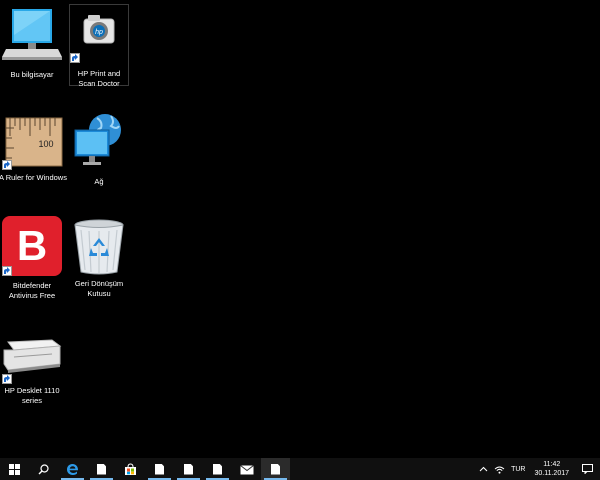 The height and width of the screenshot is (480, 600). I want to click on clock: 11:42 30.11.2017, so click(551, 469).